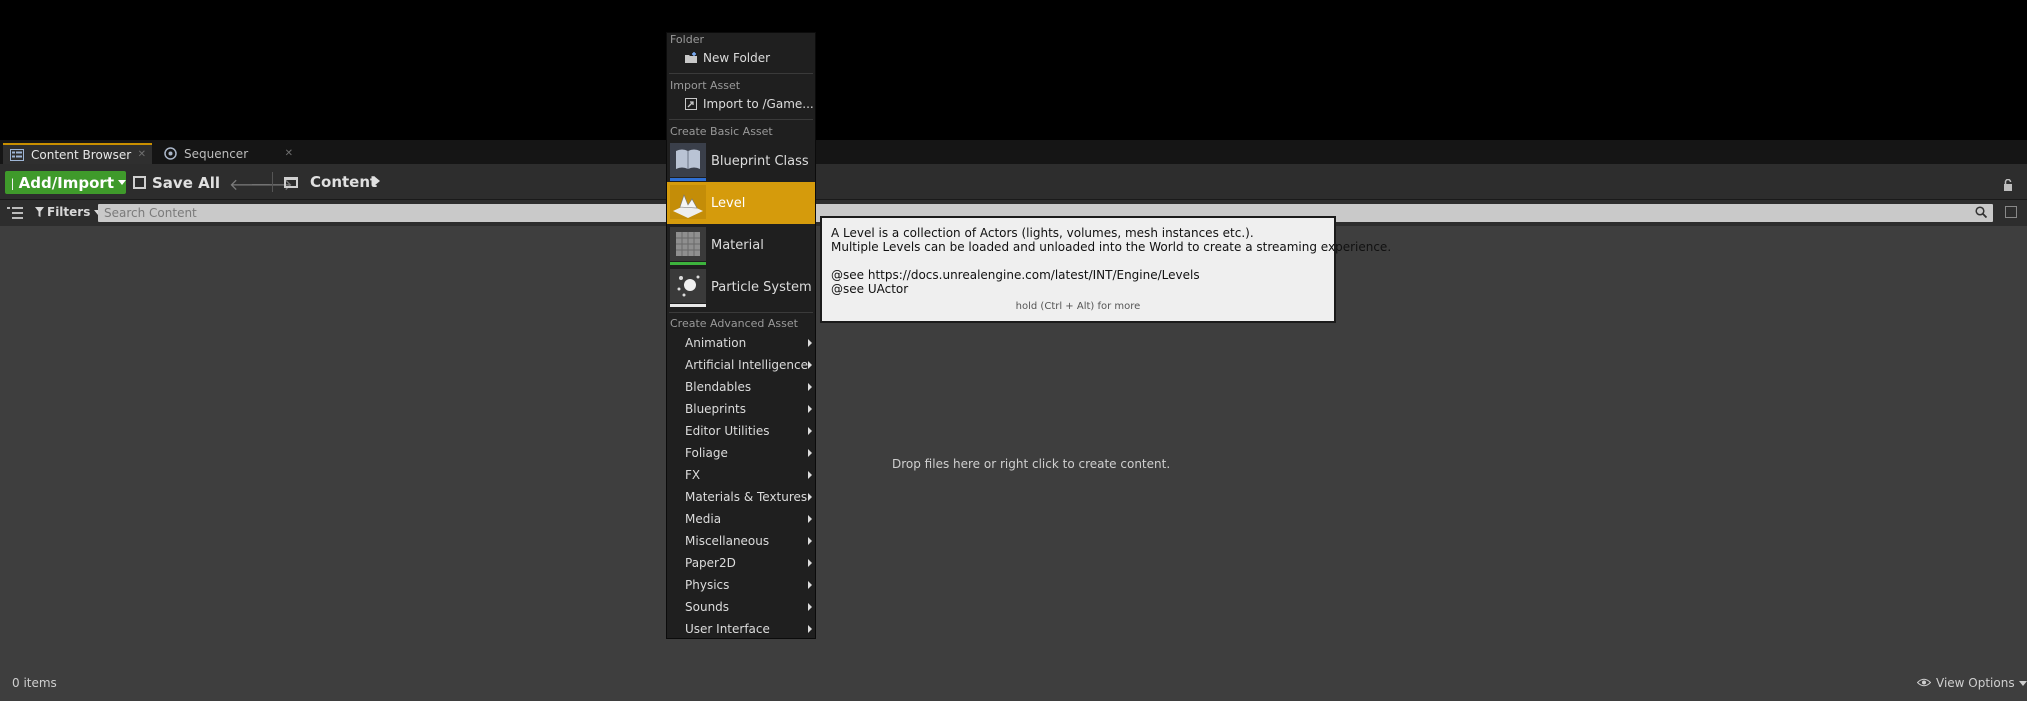 The image size is (2027, 701). What do you see at coordinates (746, 365) in the screenshot?
I see `menu-item-label: Artificial Intelligence` at bounding box center [746, 365].